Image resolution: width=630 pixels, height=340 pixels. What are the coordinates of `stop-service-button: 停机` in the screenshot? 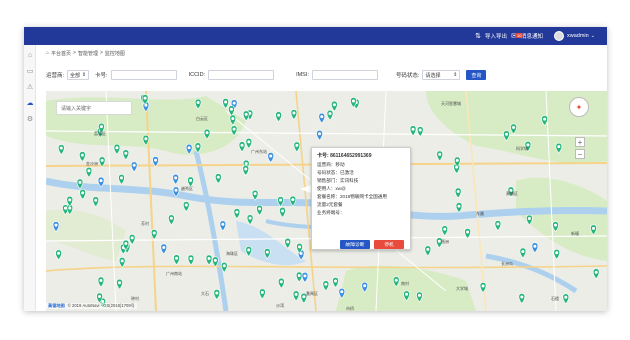 It's located at (389, 244).